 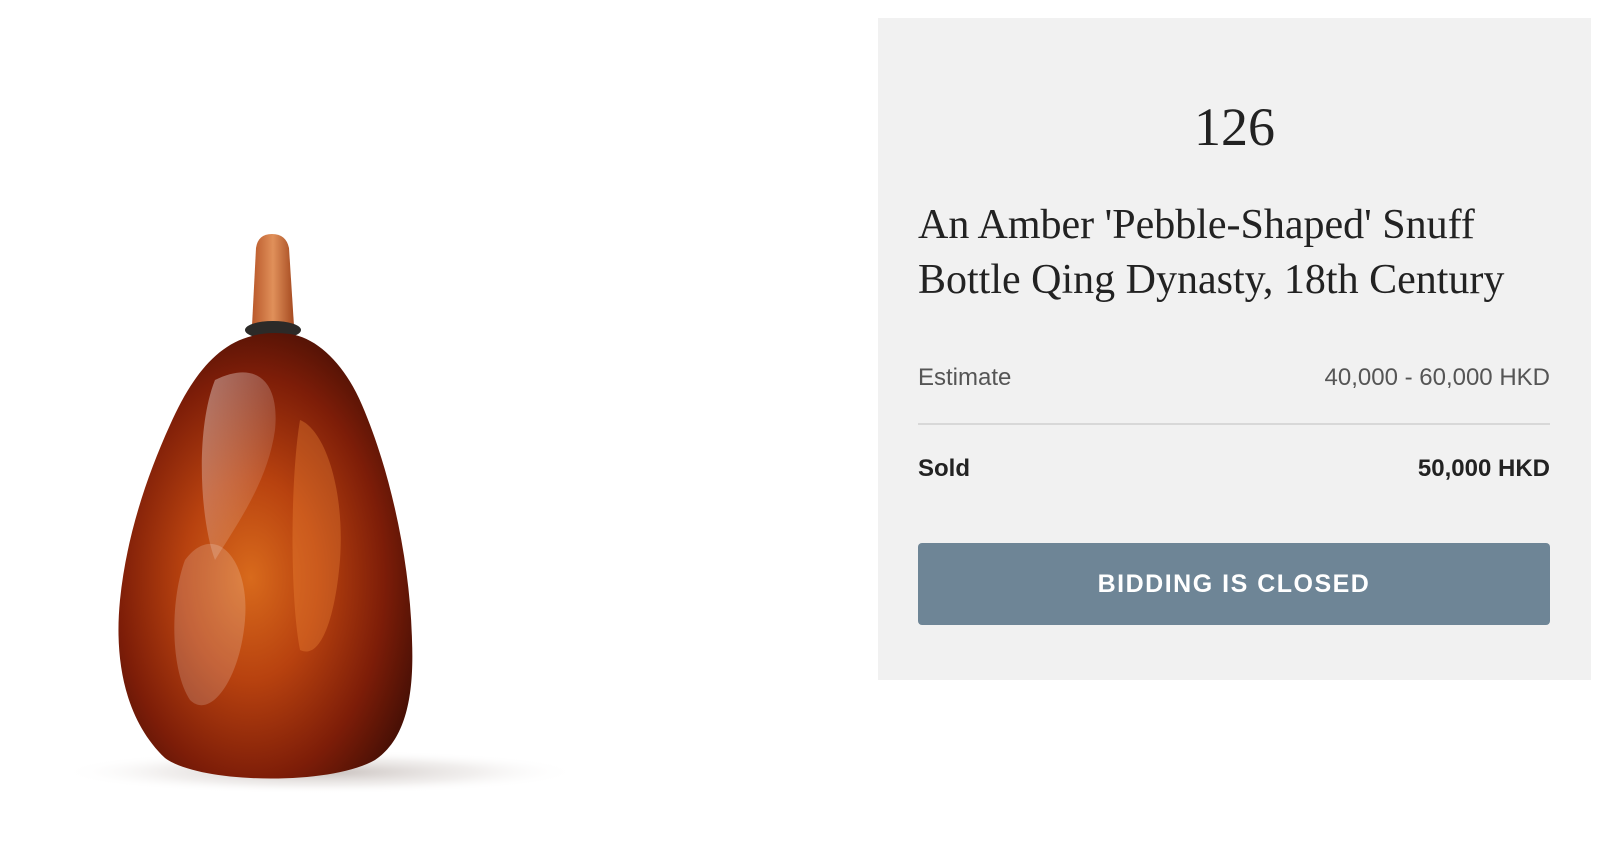 I want to click on estimate-label: Estimate, so click(x=965, y=377).